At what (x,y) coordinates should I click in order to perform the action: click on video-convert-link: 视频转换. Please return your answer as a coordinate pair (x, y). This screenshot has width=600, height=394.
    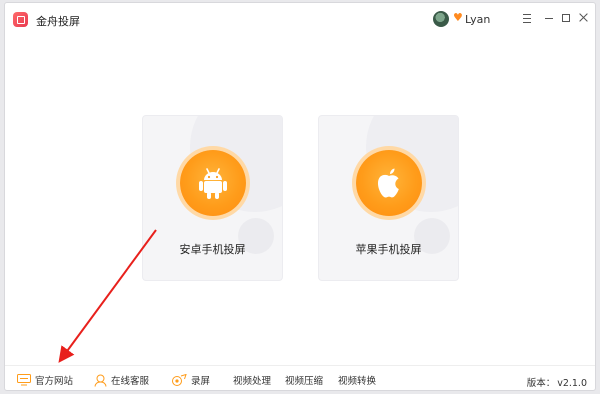
    Looking at the image, I should click on (357, 380).